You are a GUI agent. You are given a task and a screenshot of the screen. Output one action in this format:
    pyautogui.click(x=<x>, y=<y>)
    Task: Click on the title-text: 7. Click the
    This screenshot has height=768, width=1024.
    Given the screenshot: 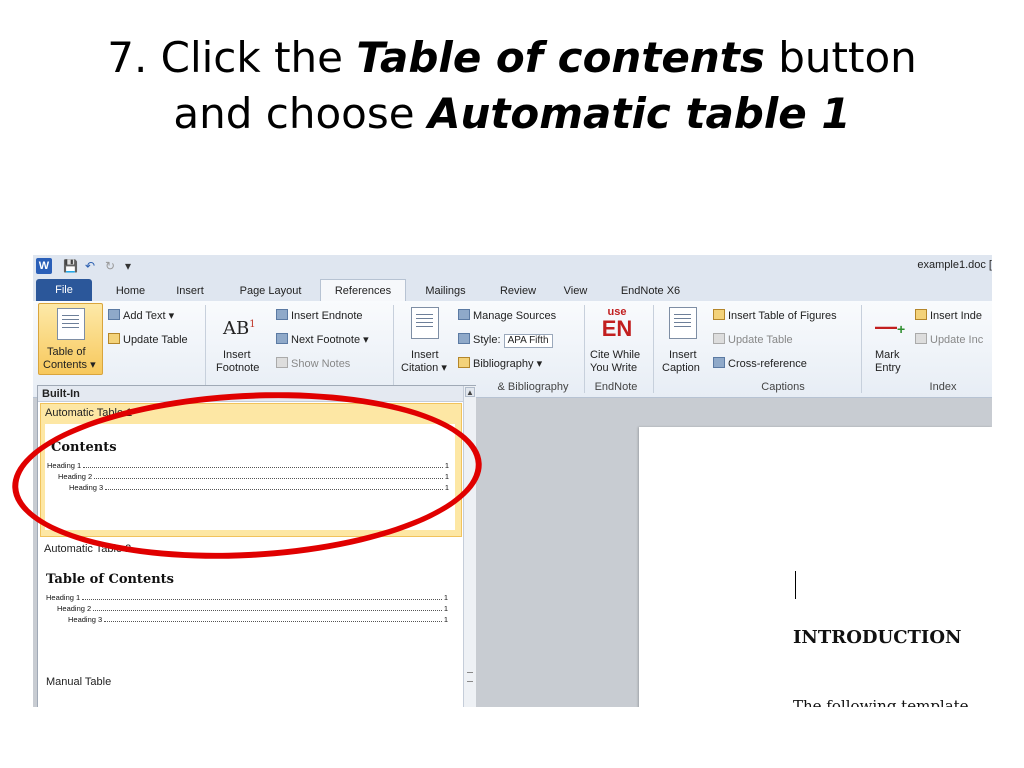 What is the action you would take?
    pyautogui.click(x=232, y=57)
    